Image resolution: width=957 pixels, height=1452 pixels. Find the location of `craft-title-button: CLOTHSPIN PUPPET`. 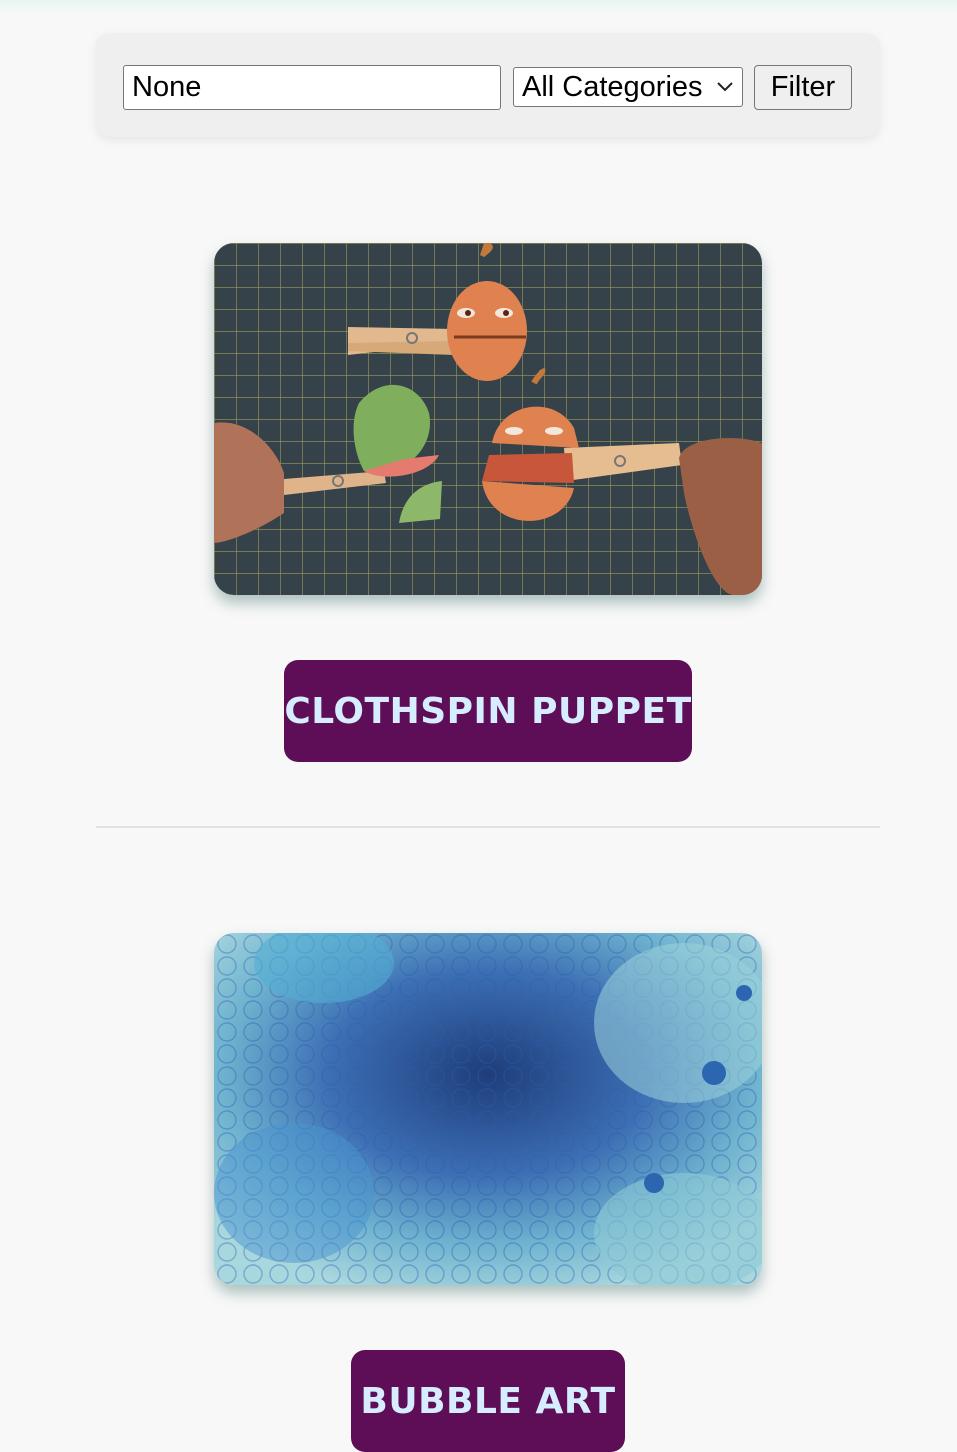

craft-title-button: CLOTHSPIN PUPPET is located at coordinates (488, 711).